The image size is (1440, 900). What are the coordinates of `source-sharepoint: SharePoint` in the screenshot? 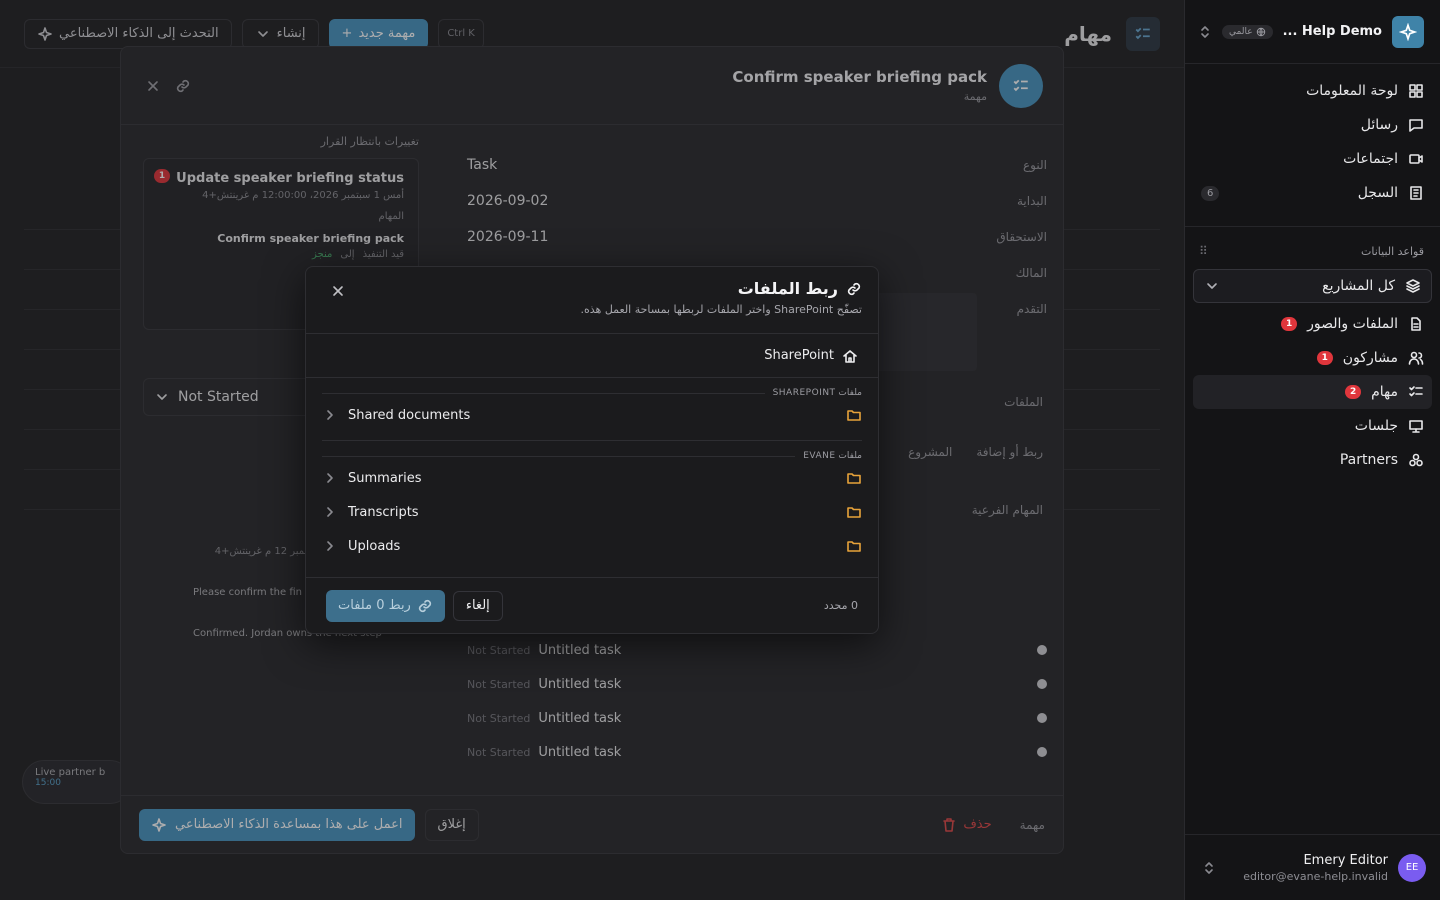 It's located at (592, 356).